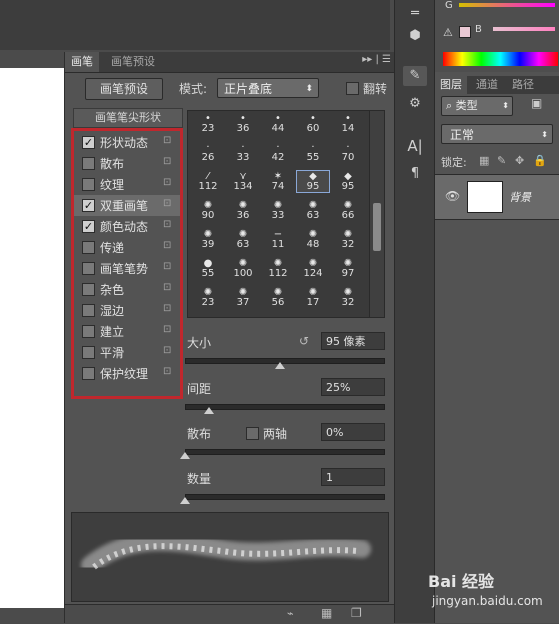 The width and height of the screenshot is (559, 624). I want to click on brush-option-row: 散布 ⊡, so click(127, 163).